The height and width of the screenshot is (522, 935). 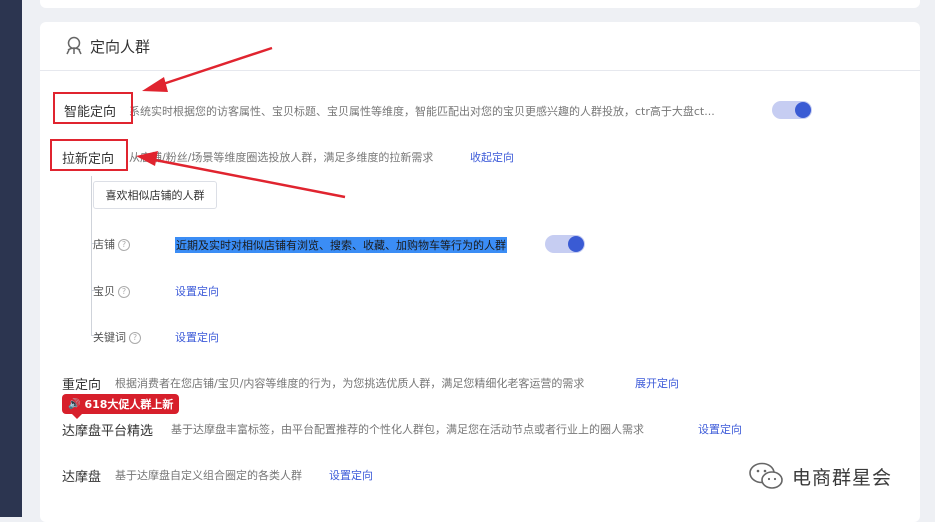 I want to click on annotation-arrow-new-customer, so click(x=250, y=178).